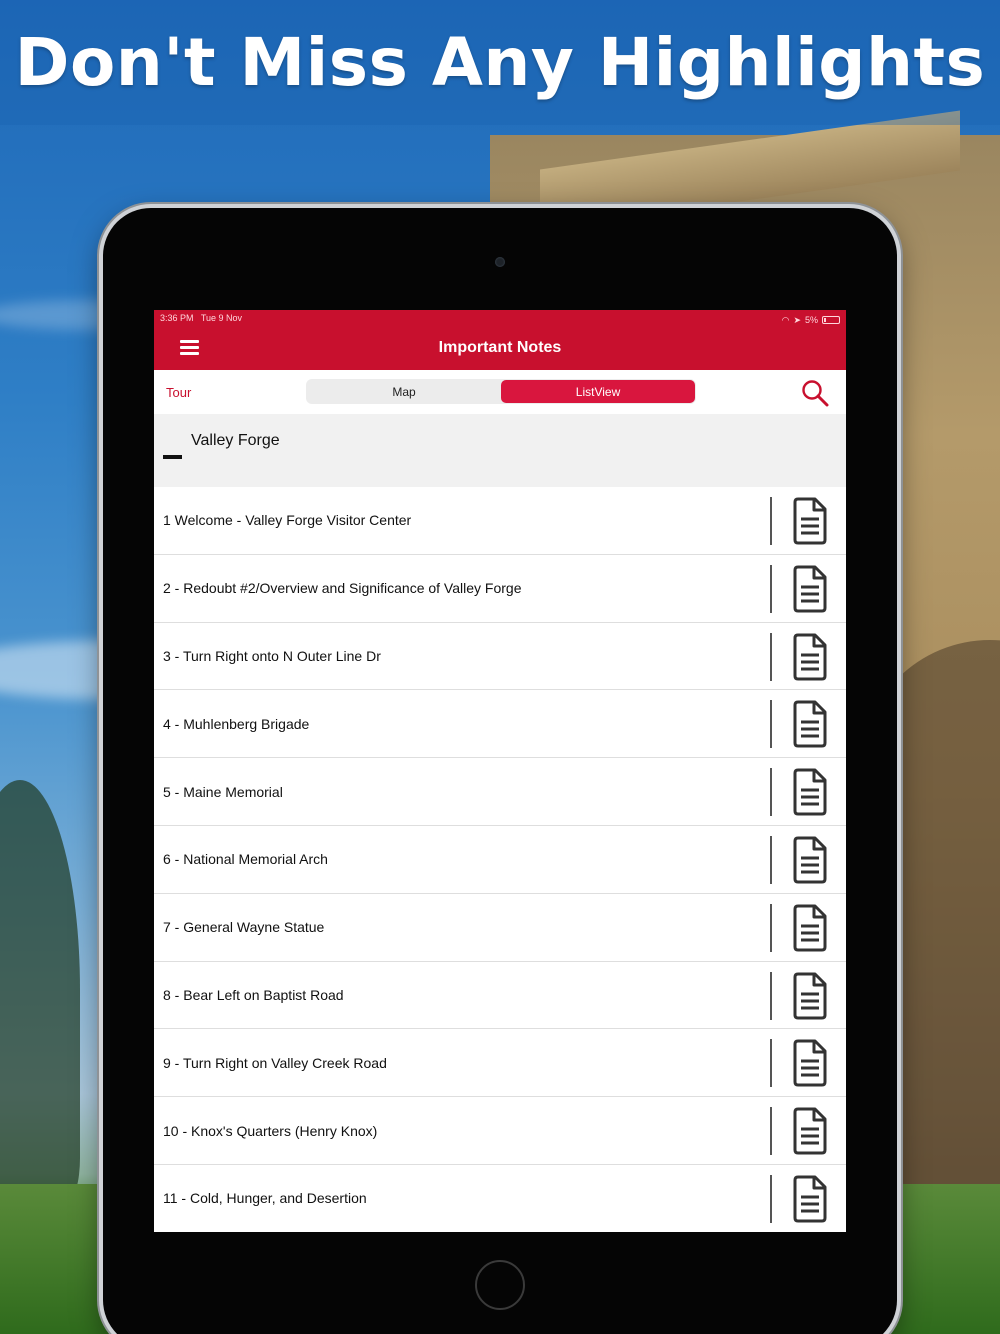  What do you see at coordinates (785, 319) in the screenshot?
I see `wifi-icon: ◠` at bounding box center [785, 319].